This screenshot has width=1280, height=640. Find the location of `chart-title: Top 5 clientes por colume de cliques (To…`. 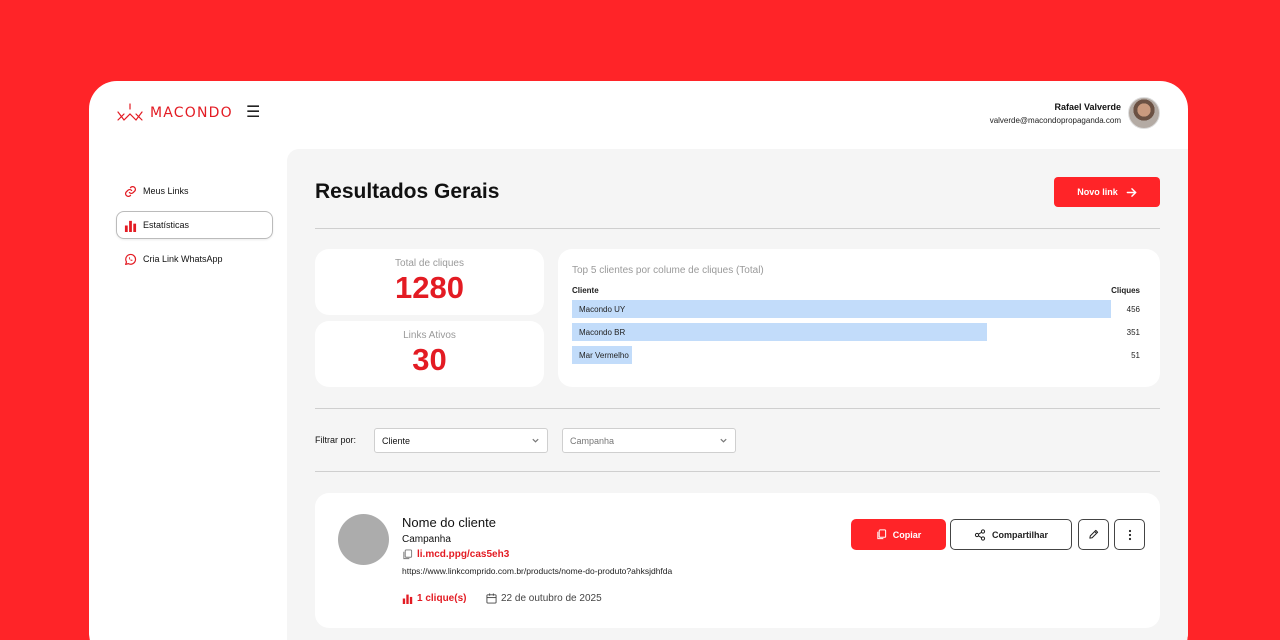

chart-title: Top 5 clientes por colume de cliques (To… is located at coordinates (668, 270).